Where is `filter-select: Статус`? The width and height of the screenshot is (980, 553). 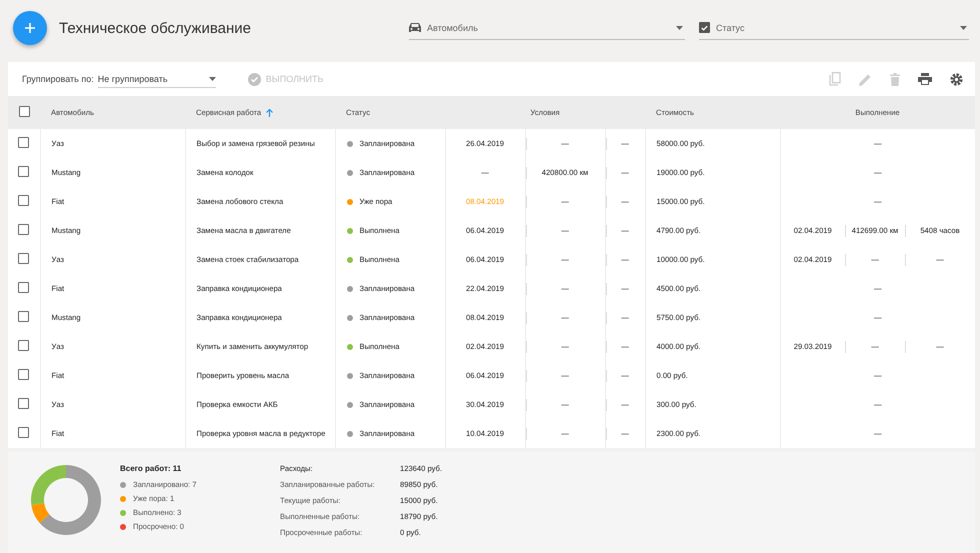
filter-select: Статус is located at coordinates (834, 28).